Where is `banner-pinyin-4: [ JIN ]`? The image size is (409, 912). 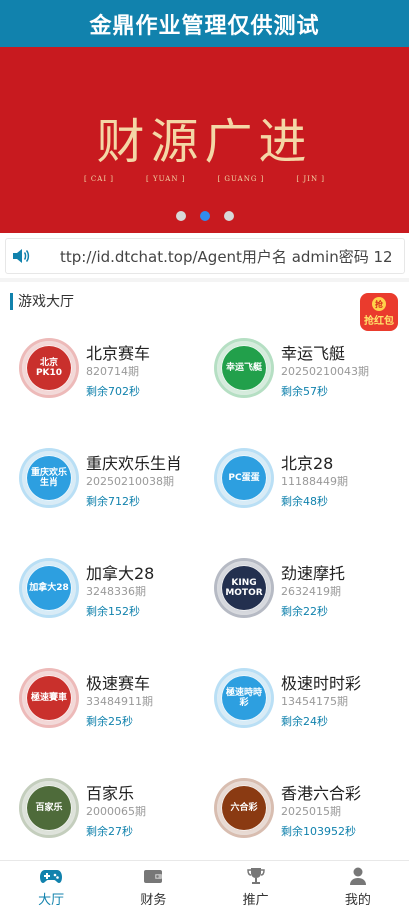 banner-pinyin-4: [ JIN ] is located at coordinates (311, 179).